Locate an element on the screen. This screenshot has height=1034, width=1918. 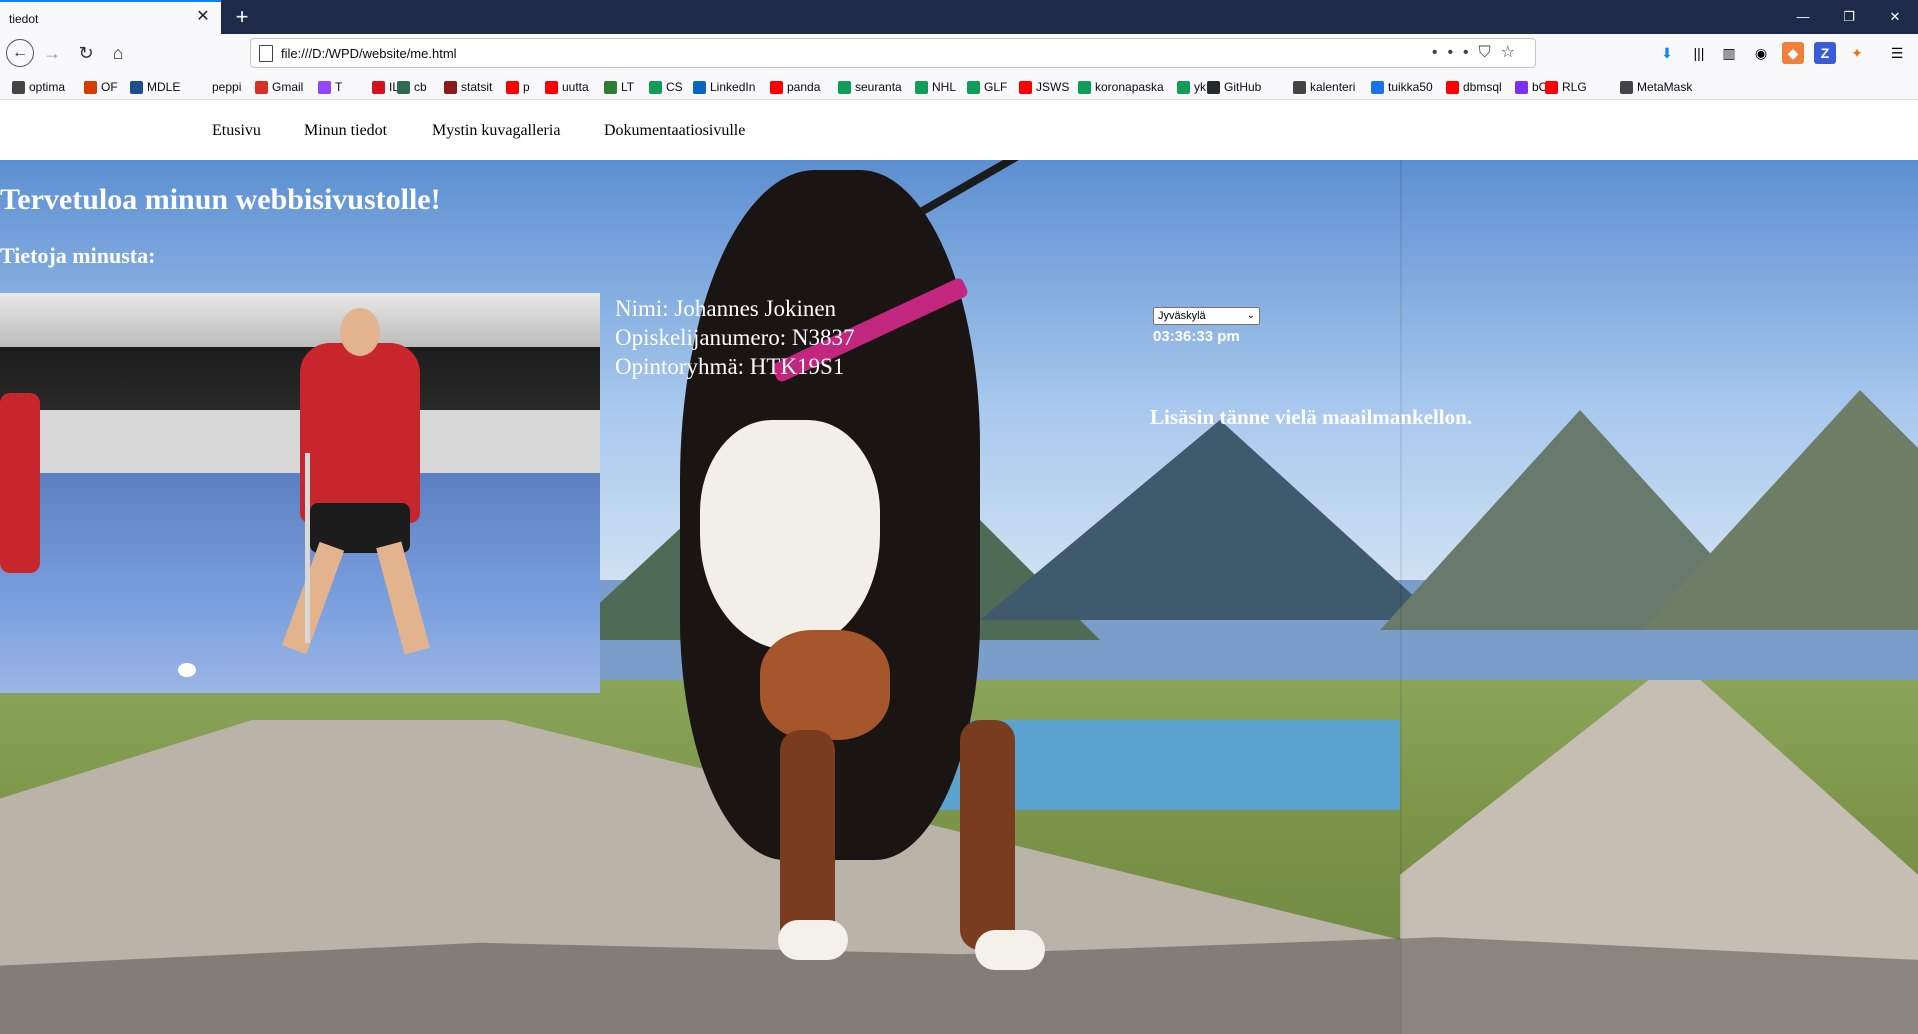
bookmark-lt: LT is located at coordinates (619, 87).